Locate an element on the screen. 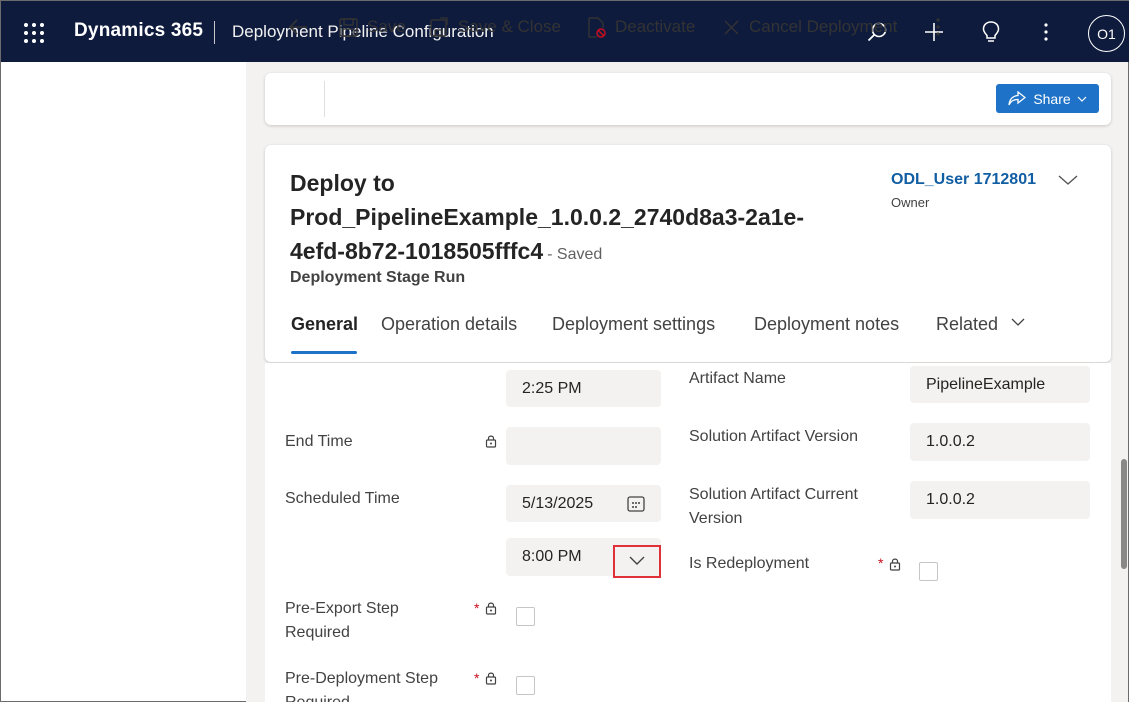  pre-deployment-checkbox is located at coordinates (525, 685).